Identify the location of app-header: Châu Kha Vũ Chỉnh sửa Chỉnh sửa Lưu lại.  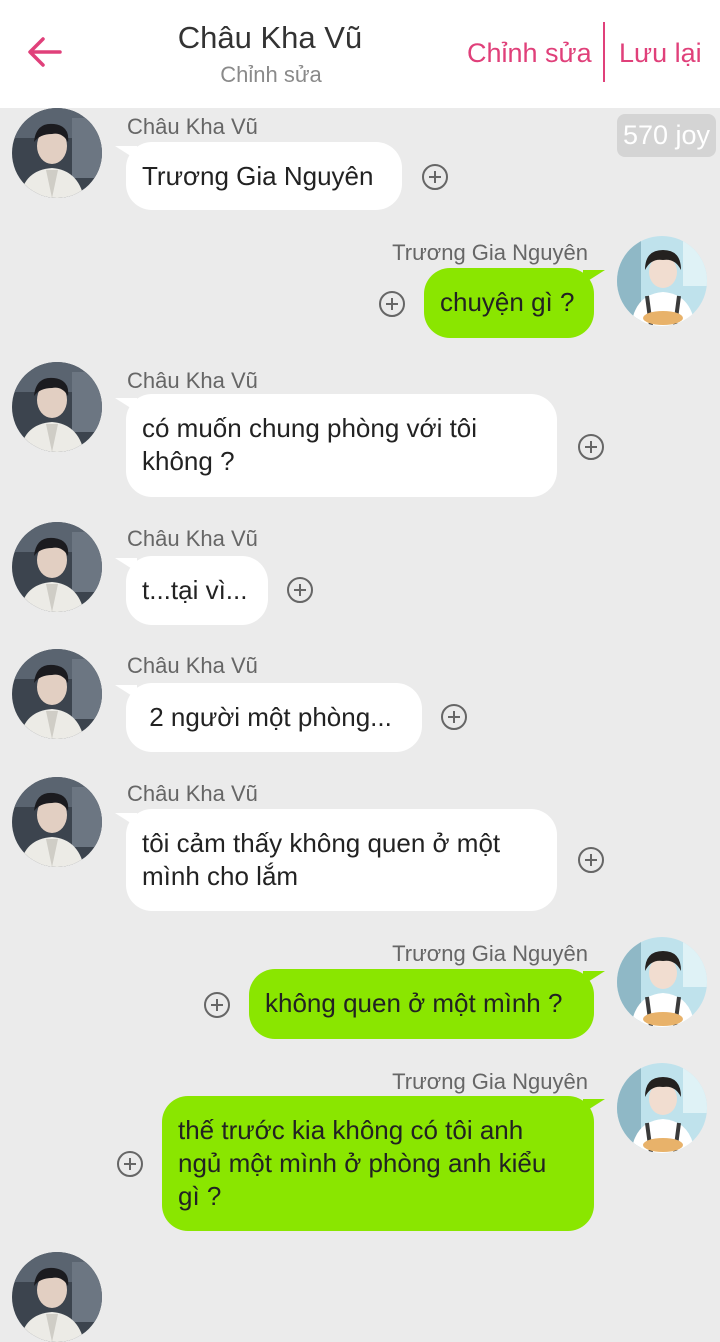
(360, 54).